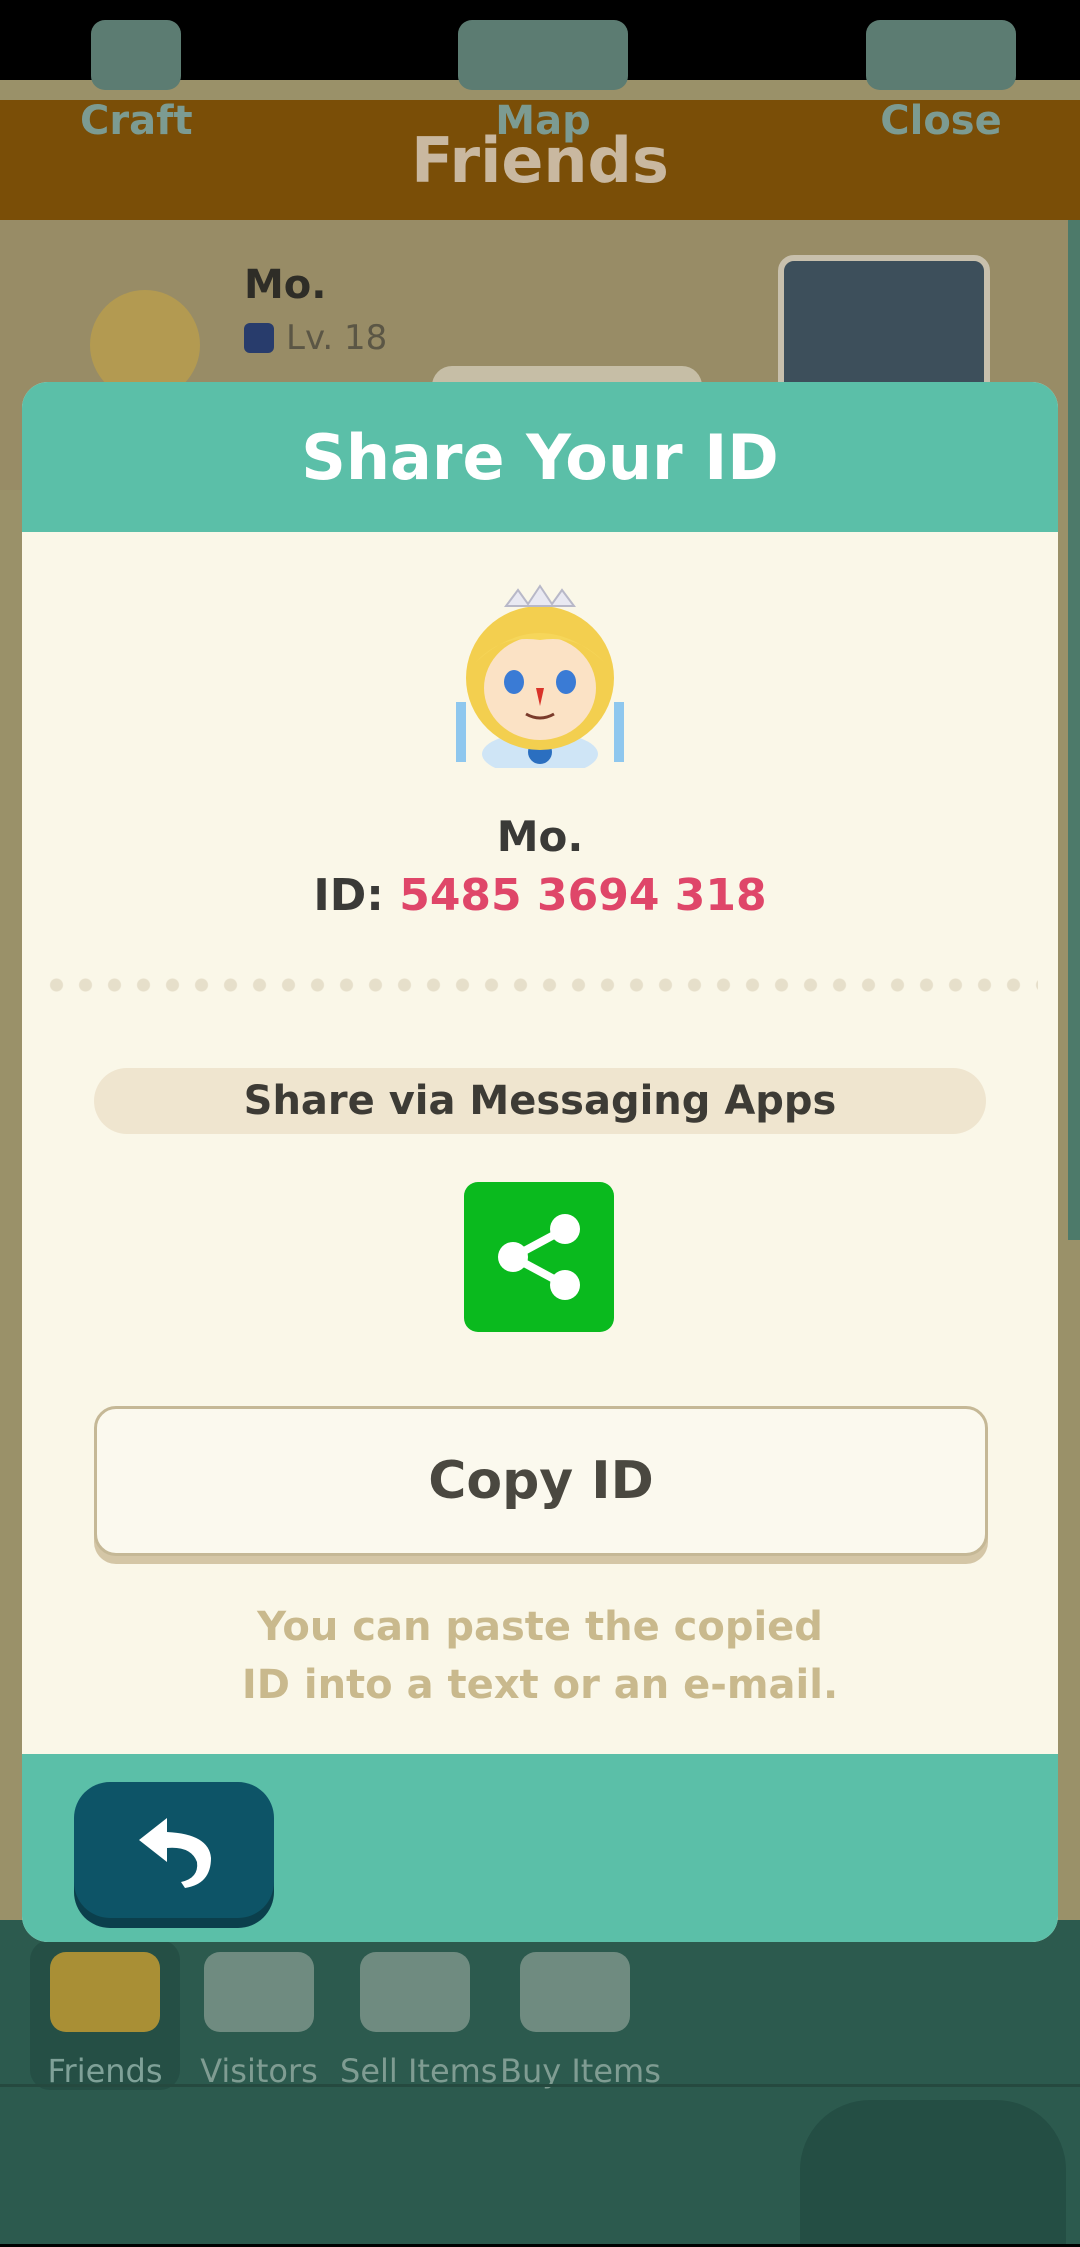  I want to click on buy-box-icon, so click(575, 1992).